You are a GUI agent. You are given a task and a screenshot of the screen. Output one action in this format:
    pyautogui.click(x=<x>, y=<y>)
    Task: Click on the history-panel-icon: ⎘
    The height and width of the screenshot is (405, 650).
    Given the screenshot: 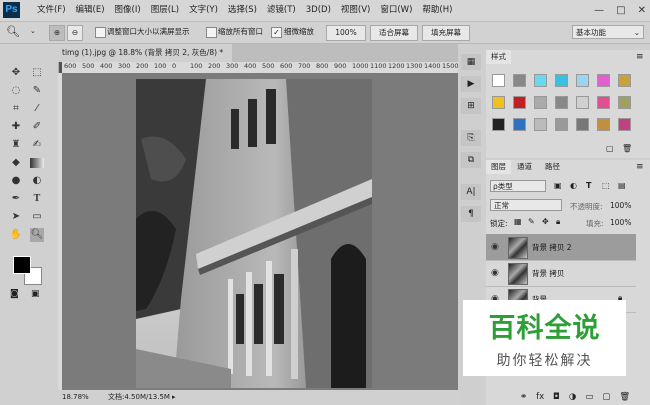 What is the action you would take?
    pyautogui.click(x=471, y=138)
    